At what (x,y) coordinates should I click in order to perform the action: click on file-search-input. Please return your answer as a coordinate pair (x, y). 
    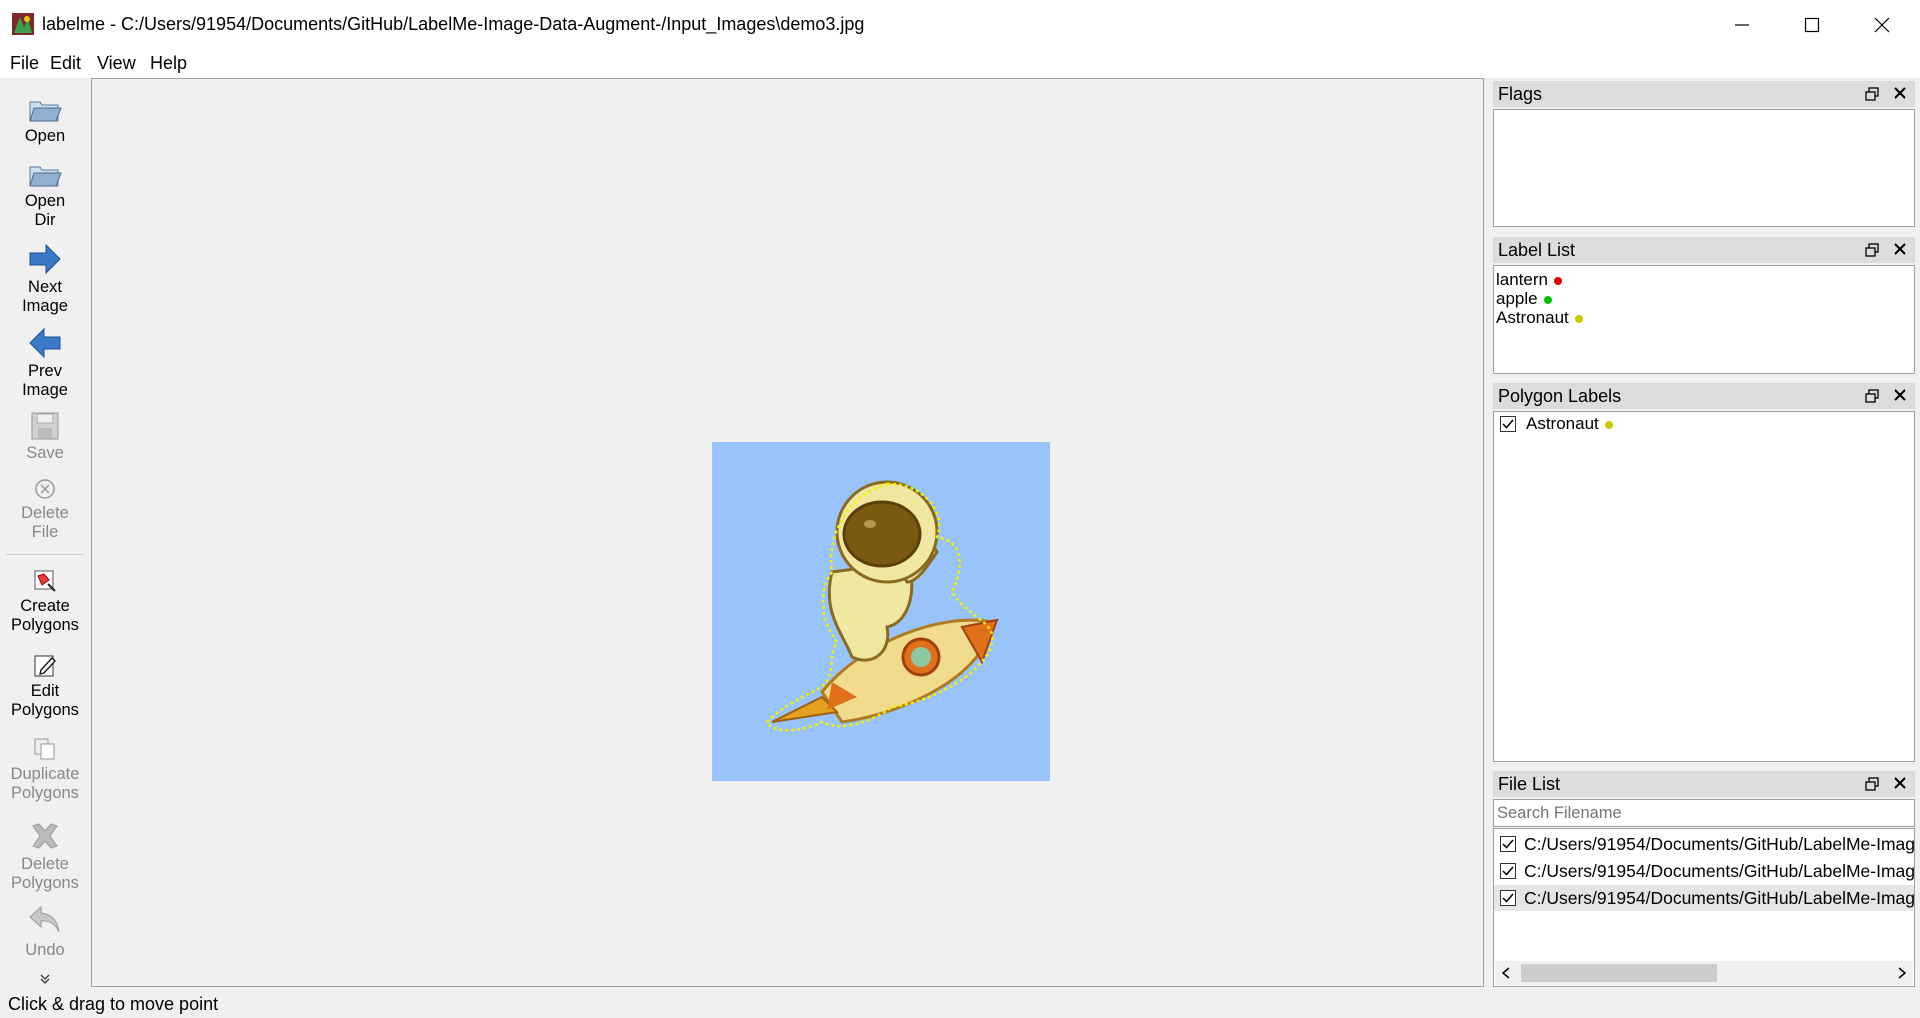
    Looking at the image, I should click on (1704, 813).